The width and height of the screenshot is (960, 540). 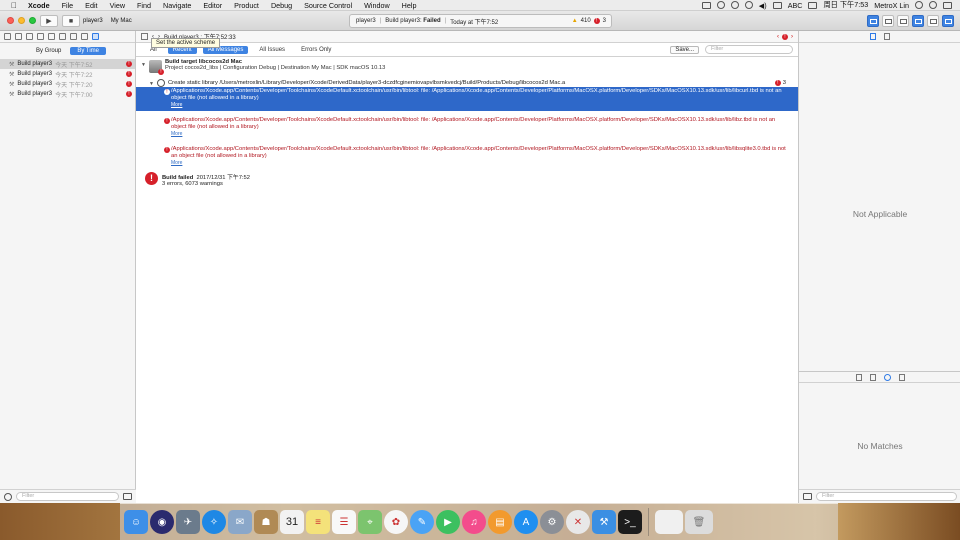 I want to click on downloads-stack-icon, so click(x=669, y=522).